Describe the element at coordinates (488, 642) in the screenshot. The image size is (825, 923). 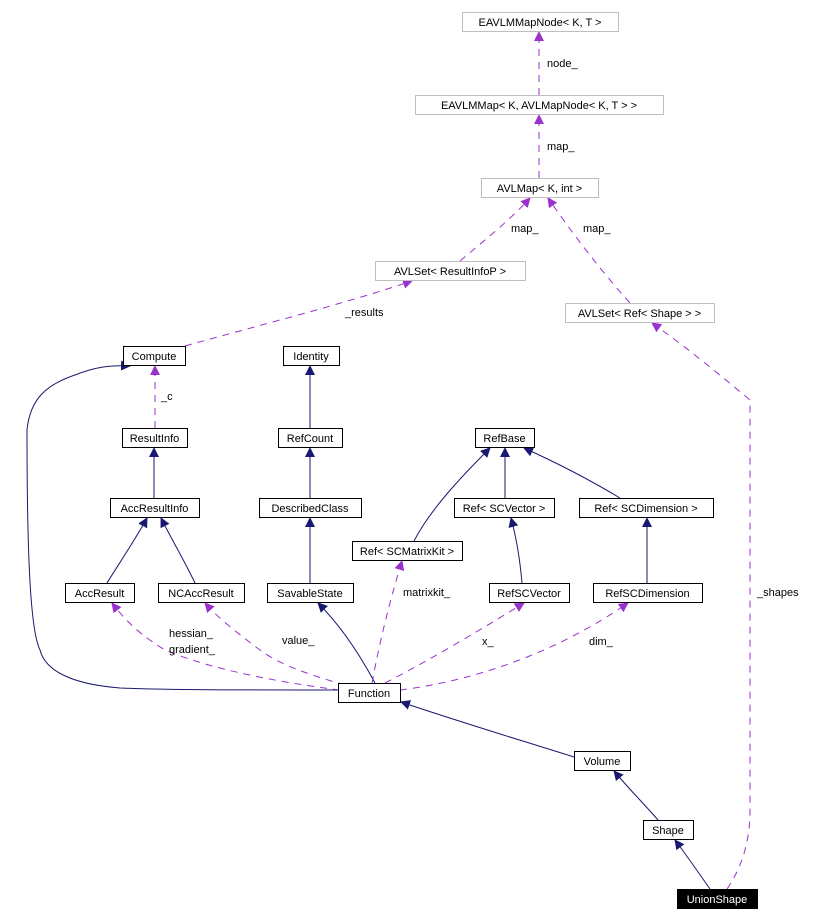
I see `edge-label-x: x_` at that location.